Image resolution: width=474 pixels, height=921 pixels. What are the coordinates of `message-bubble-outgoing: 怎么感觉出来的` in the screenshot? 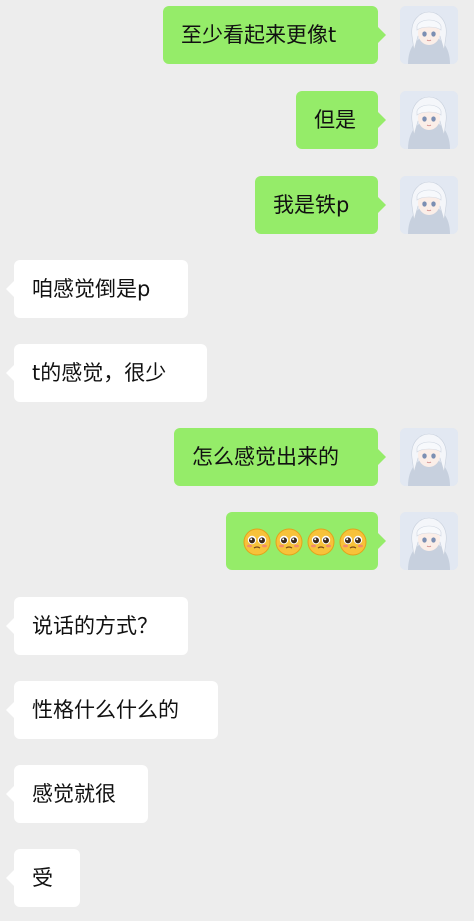 It's located at (280, 457).